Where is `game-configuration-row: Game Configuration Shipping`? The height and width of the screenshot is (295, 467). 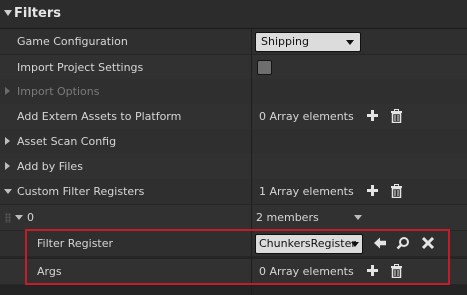
game-configuration-row: Game Configuration Shipping is located at coordinates (233, 42).